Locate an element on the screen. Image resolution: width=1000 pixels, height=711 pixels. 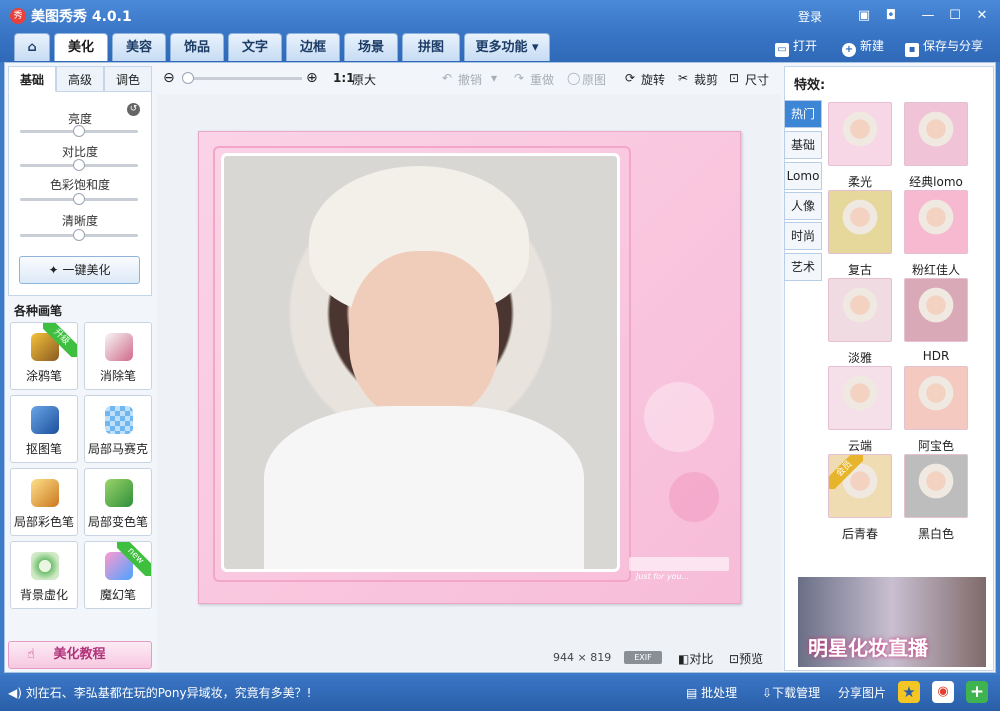
effects-tab-hot: 热门 is located at coordinates (803, 114).